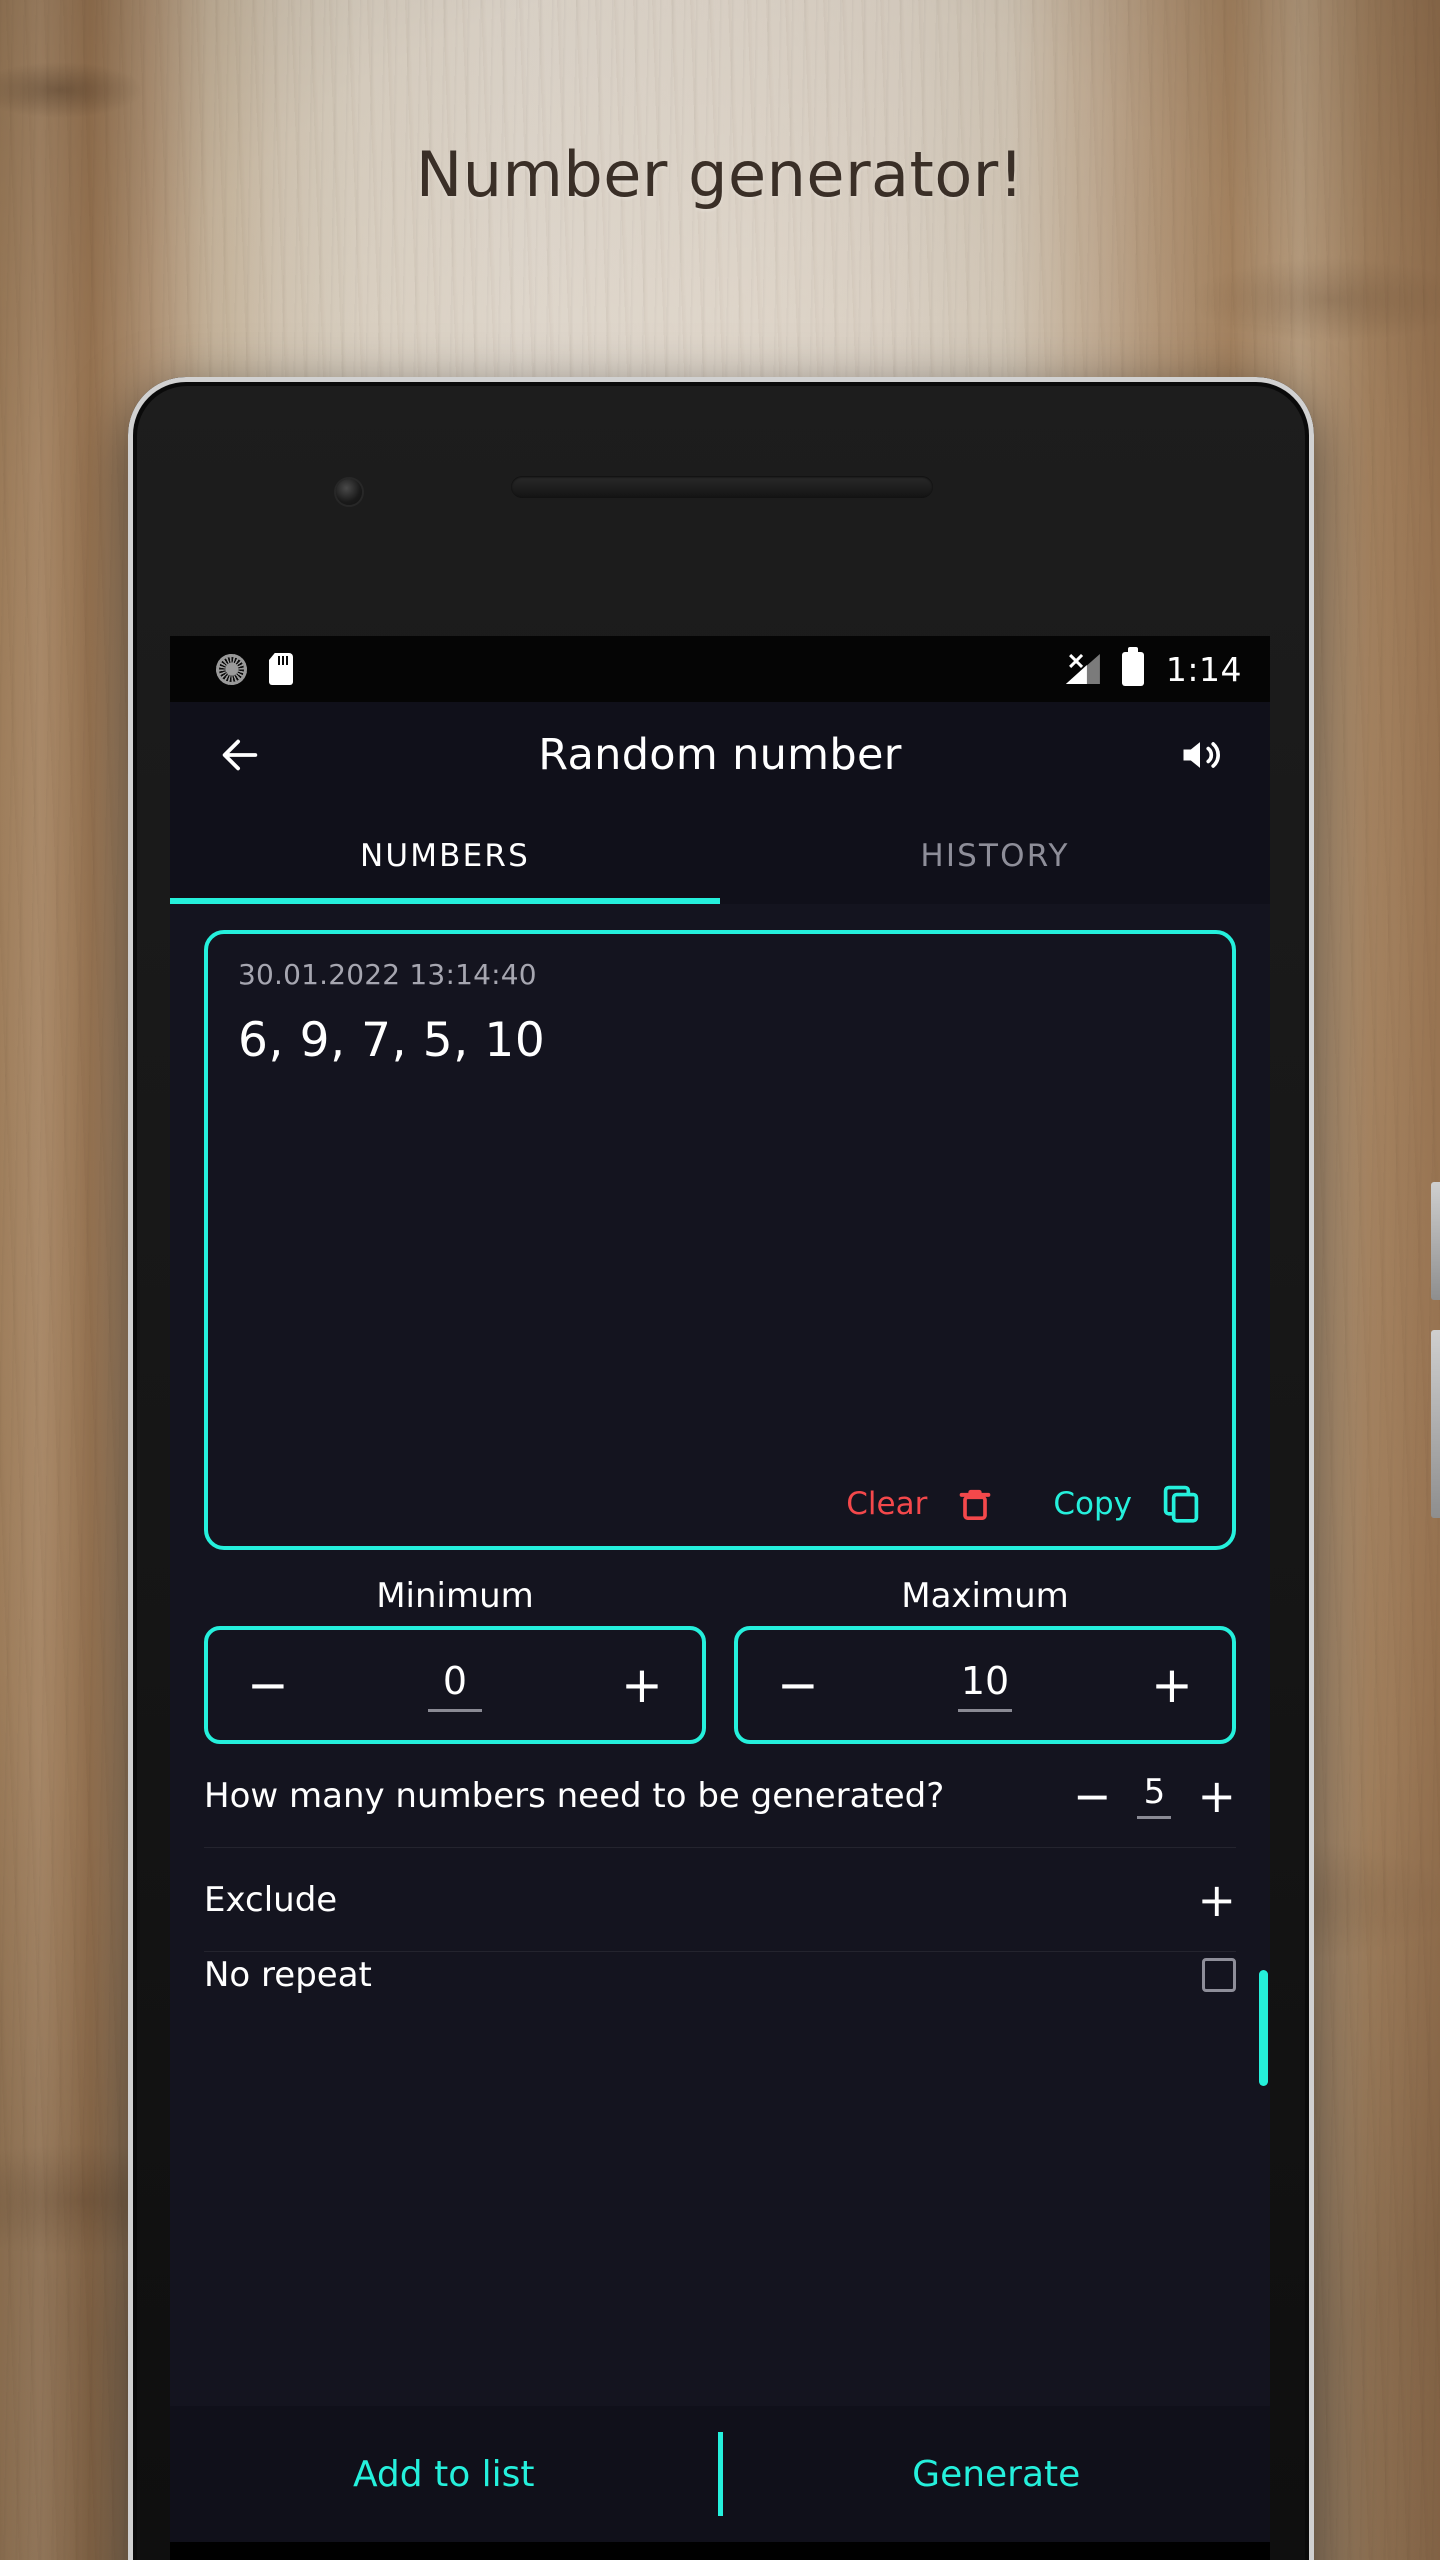  I want to click on minimum-increment-button: +, so click(642, 1685).